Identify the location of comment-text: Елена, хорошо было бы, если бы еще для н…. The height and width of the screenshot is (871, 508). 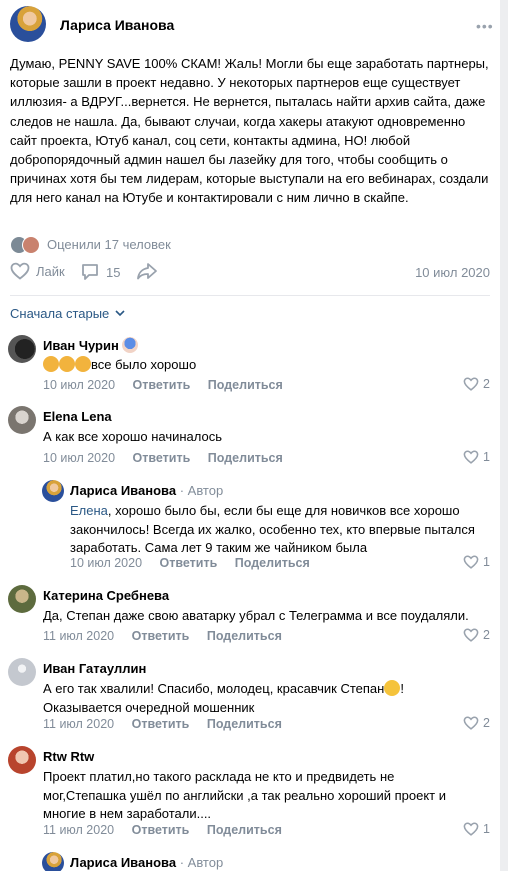
(277, 530).